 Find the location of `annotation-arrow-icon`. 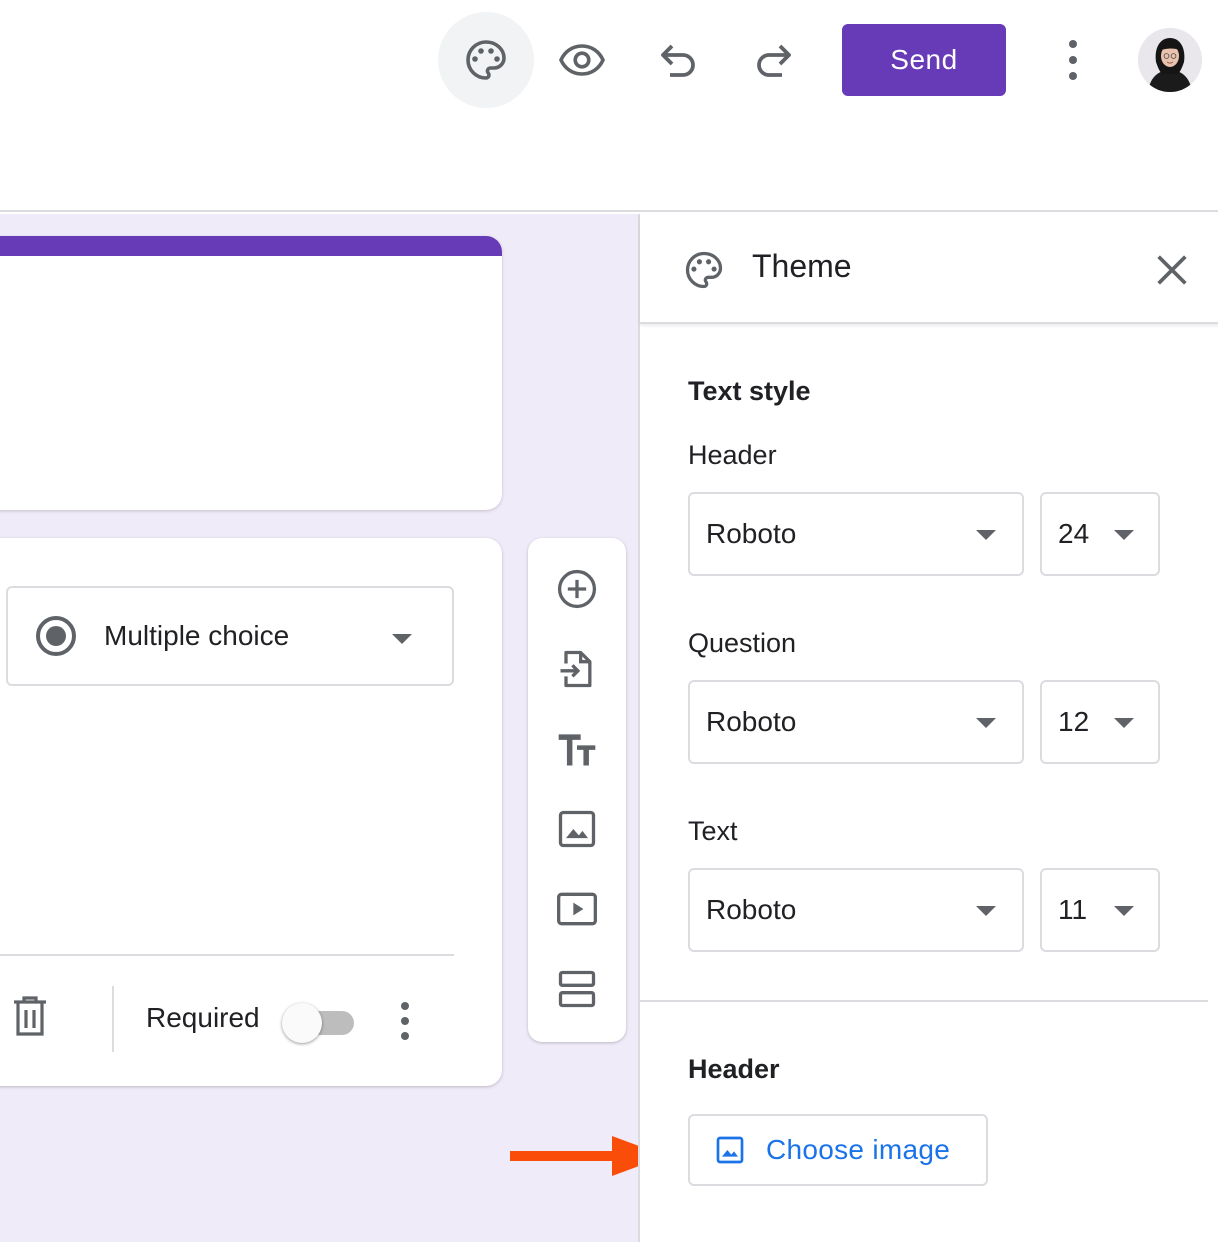

annotation-arrow-icon is located at coordinates (574, 1156).